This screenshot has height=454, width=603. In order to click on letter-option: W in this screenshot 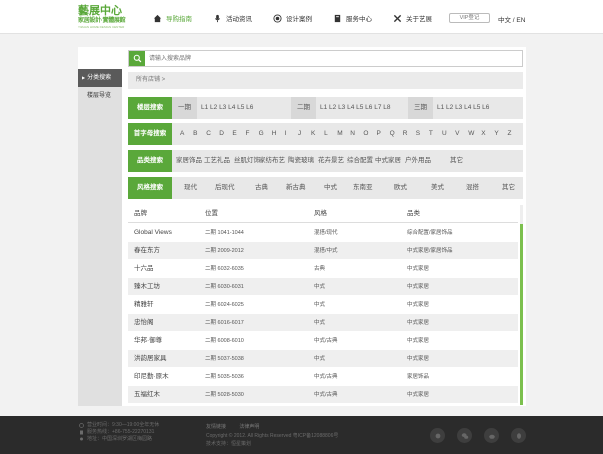, I will do `click(471, 134)`.